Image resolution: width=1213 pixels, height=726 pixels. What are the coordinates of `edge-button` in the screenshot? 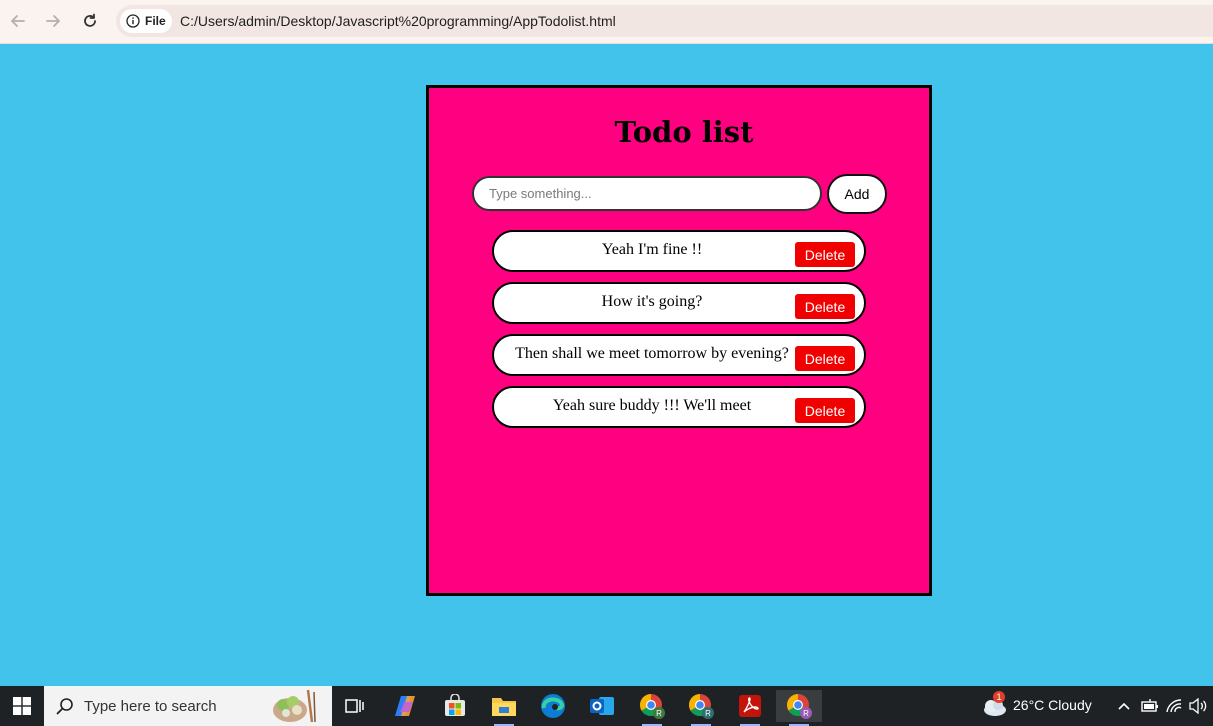 It's located at (553, 706).